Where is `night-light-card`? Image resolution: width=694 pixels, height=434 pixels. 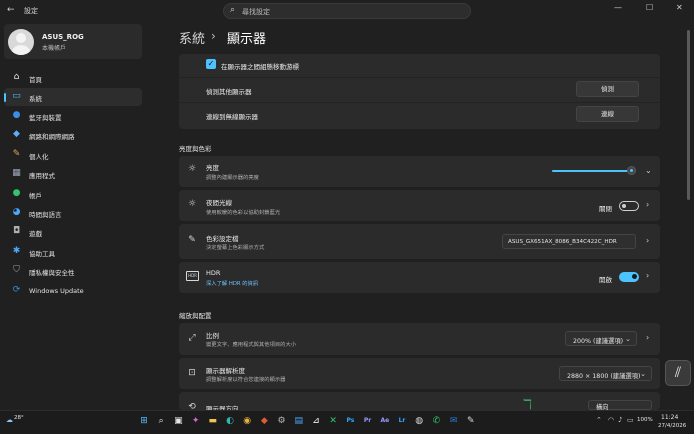 night-light-card is located at coordinates (419, 205).